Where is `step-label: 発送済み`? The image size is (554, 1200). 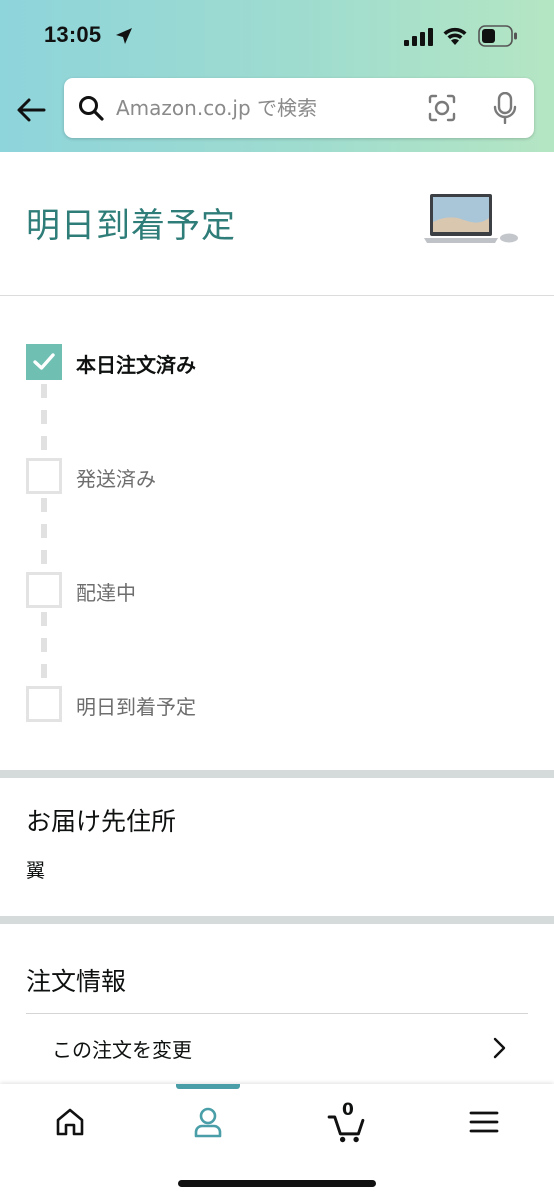
step-label: 発送済み is located at coordinates (116, 479).